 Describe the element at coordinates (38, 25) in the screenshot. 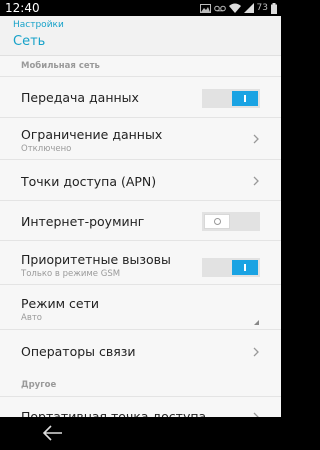

I see `breadcrumb: Настройки` at that location.